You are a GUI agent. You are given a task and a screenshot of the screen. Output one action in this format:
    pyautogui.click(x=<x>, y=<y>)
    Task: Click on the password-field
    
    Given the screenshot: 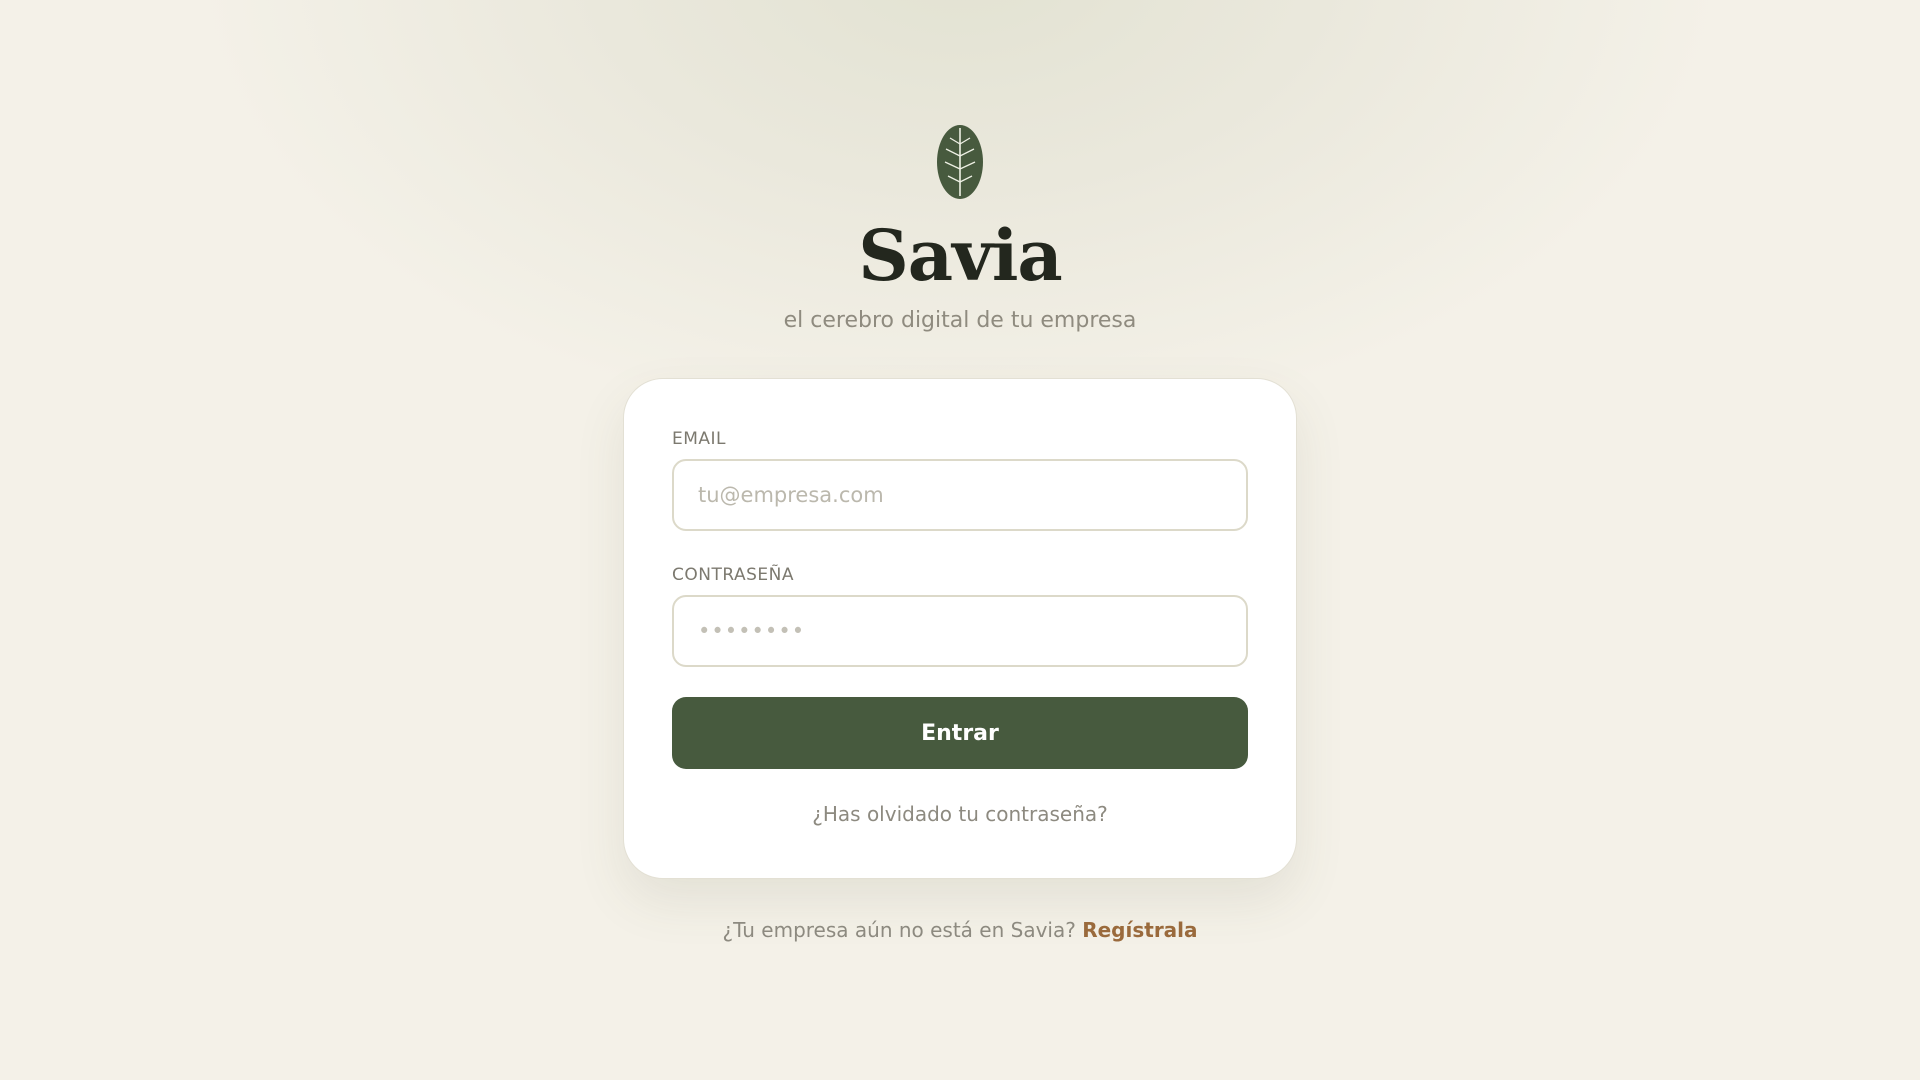 What is the action you would take?
    pyautogui.click(x=960, y=631)
    